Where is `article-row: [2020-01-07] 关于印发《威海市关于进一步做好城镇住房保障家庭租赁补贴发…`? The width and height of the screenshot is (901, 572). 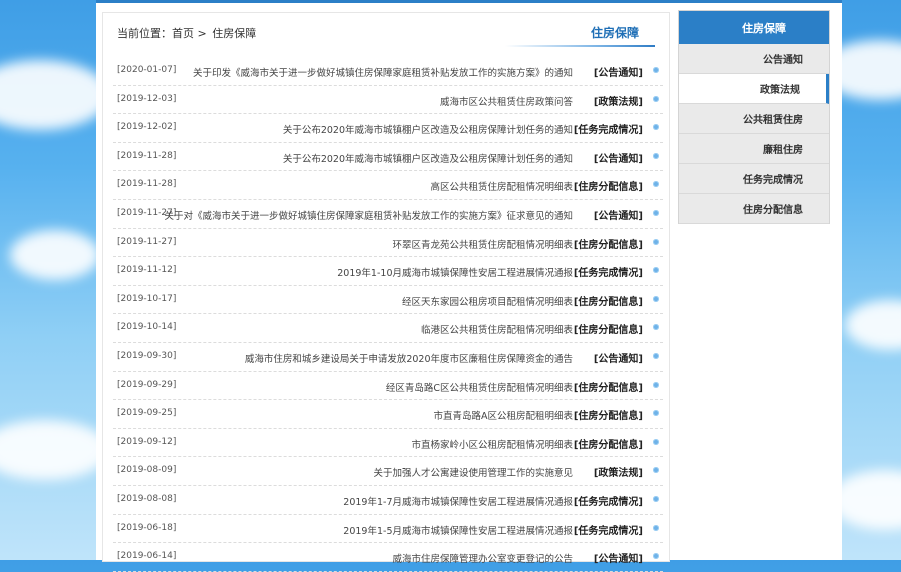 article-row: [2020-01-07] 关于印发《威海市关于进一步做好城镇住房保障家庭租赁补贴发… is located at coordinates (388, 71).